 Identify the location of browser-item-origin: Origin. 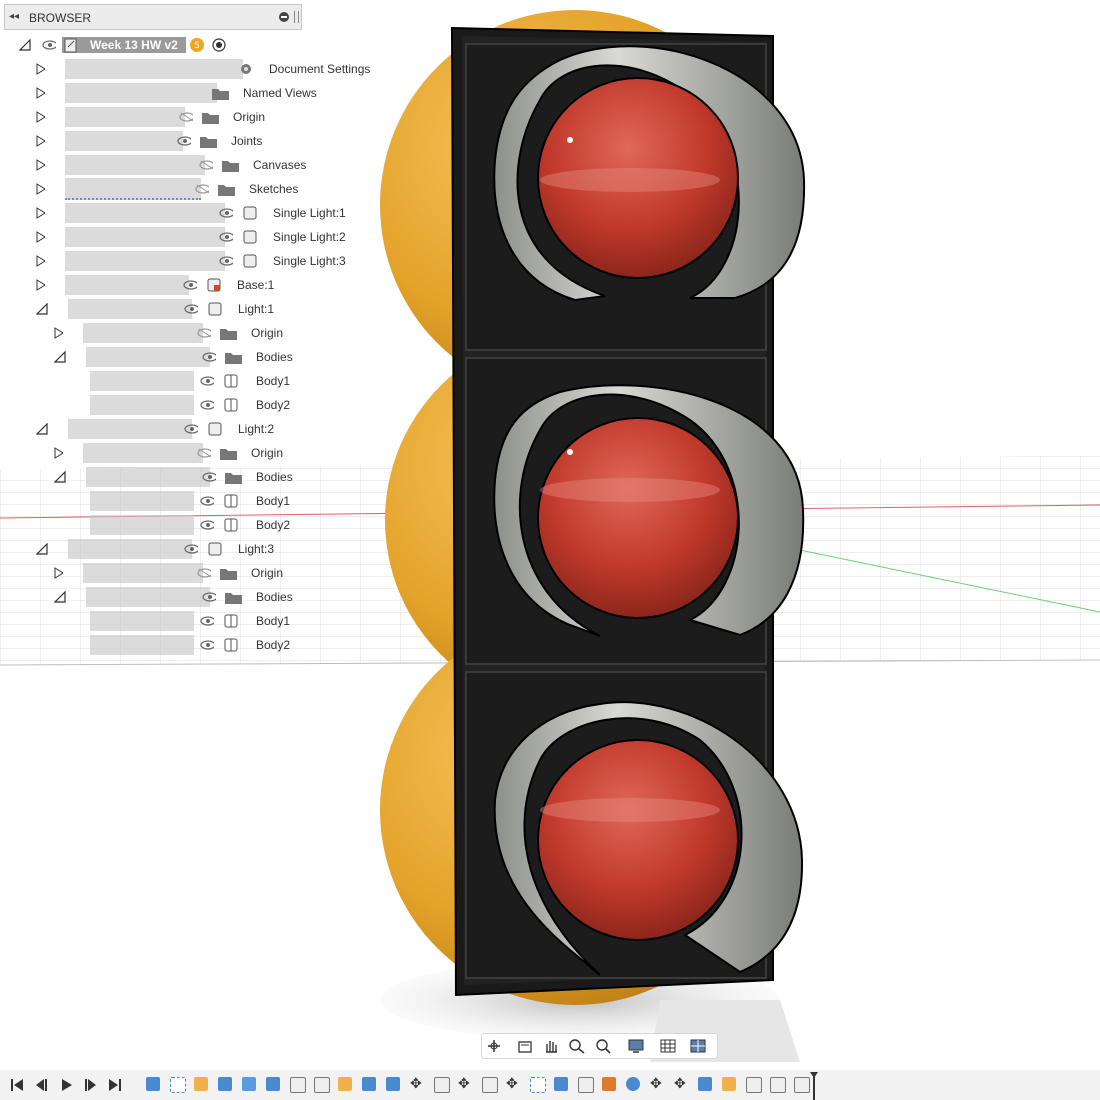
(150, 117).